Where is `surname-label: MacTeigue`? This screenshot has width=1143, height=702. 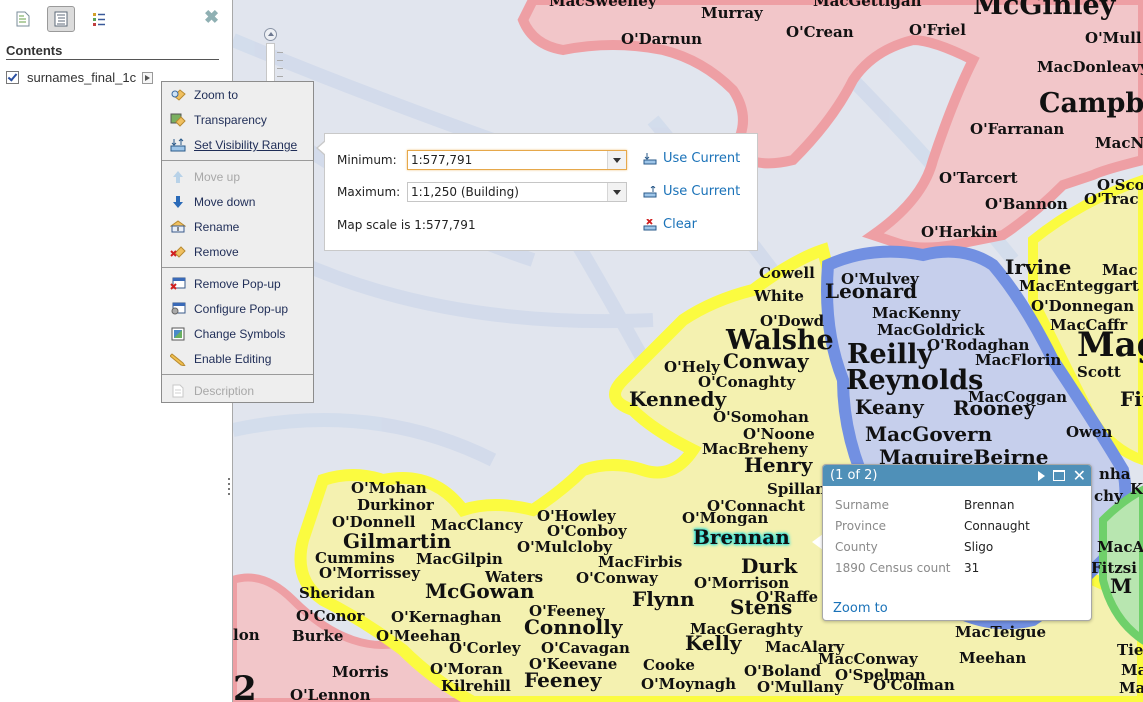
surname-label: MacTeigue is located at coordinates (1000, 632).